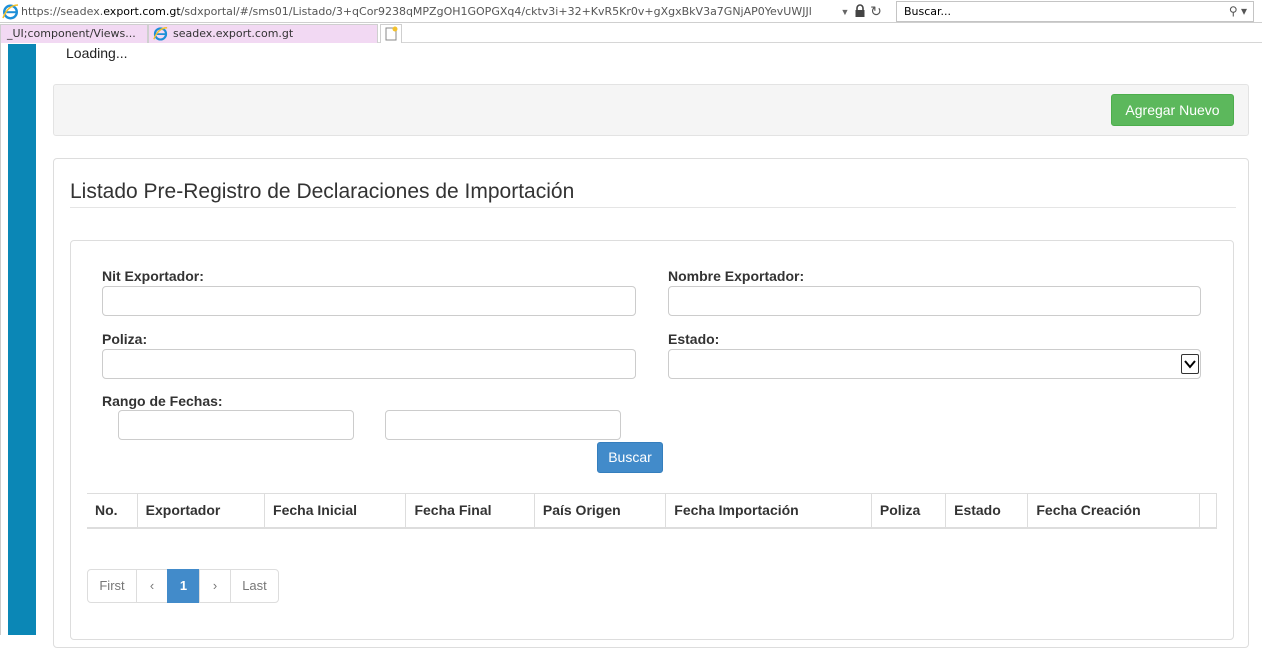 The height and width of the screenshot is (648, 1262). What do you see at coordinates (335, 511) in the screenshot?
I see `column-header-fecha-inicial: Fecha Inicial` at bounding box center [335, 511].